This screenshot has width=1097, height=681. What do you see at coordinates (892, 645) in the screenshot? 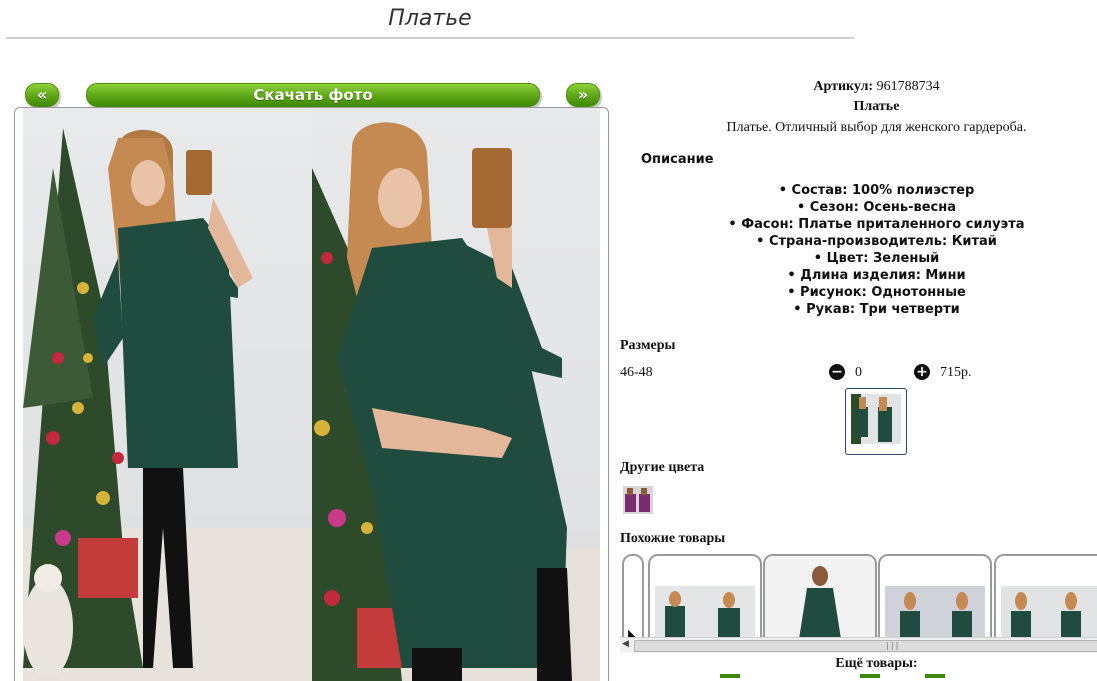
I see `scrollbar-grip-icon: |||` at bounding box center [892, 645].